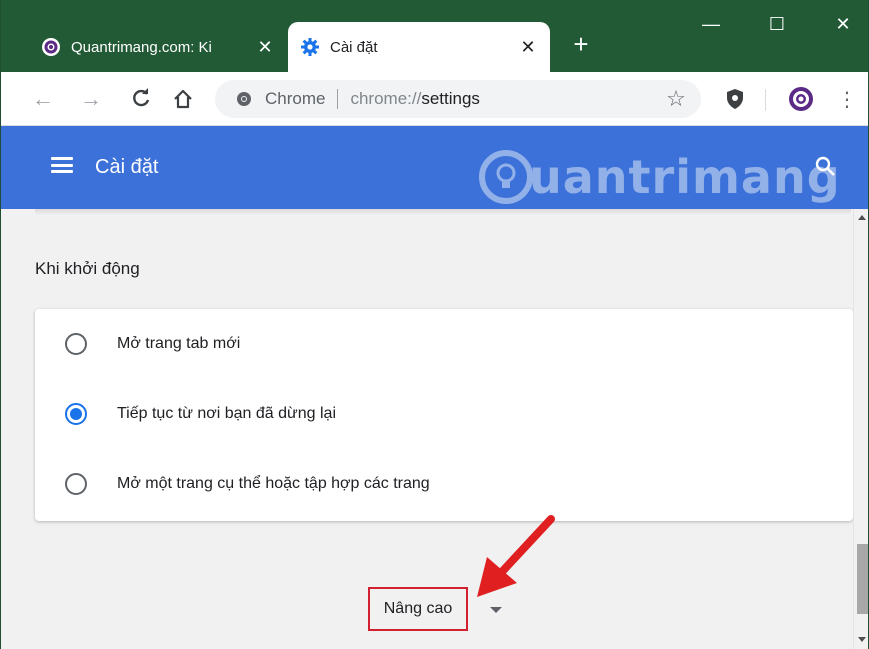 Image resolution: width=869 pixels, height=649 pixels. I want to click on tab-strip: Quantrimang.com: Ki ✕ Cài đặt ✕ + — ☐ ✕, so click(434, 36).